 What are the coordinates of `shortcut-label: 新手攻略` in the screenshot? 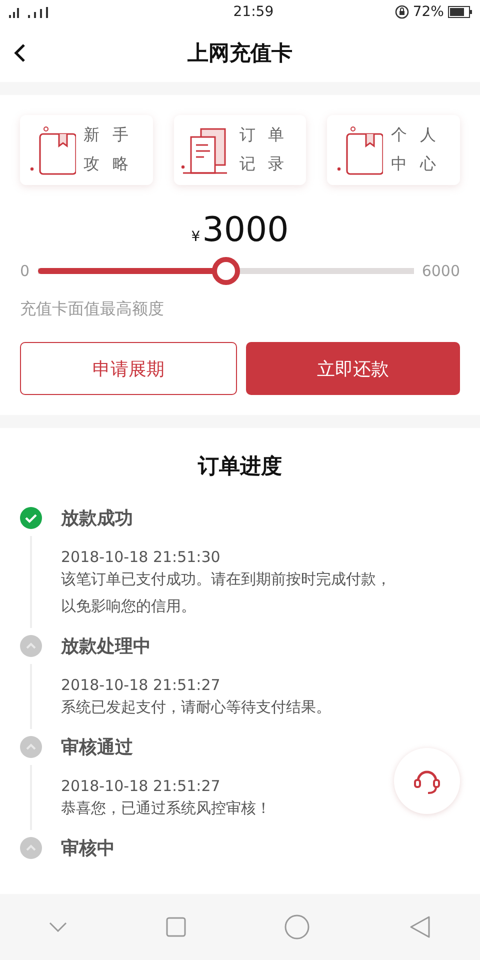 It's located at (113, 149).